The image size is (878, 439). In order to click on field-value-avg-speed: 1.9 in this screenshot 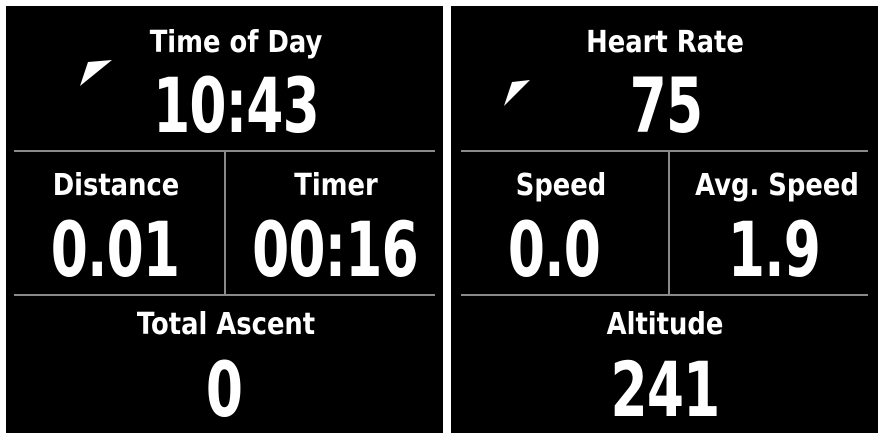, I will do `click(774, 249)`.